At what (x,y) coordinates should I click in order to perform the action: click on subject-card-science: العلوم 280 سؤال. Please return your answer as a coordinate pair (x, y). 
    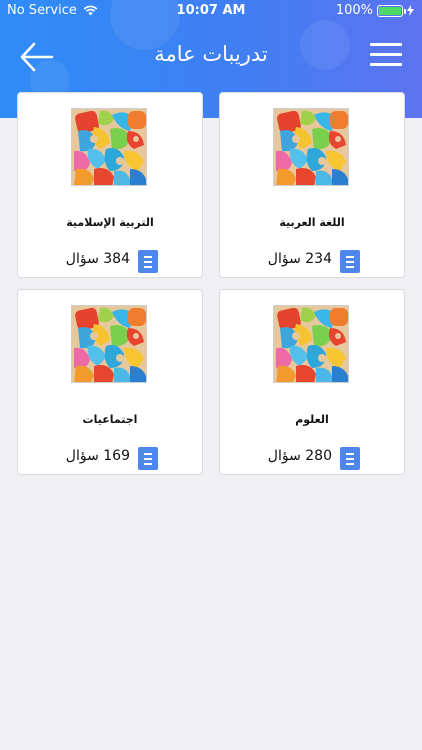
    Looking at the image, I should click on (312, 382).